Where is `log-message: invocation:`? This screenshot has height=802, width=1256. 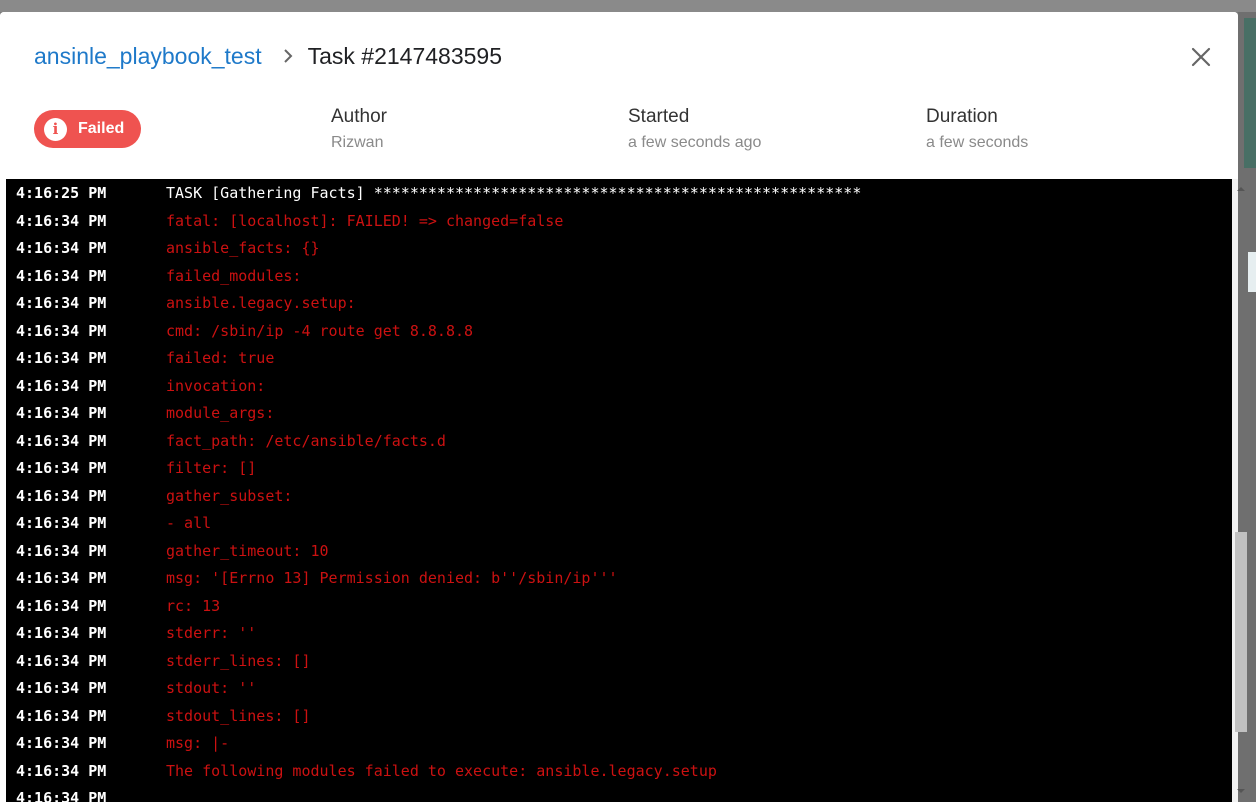
log-message: invocation: is located at coordinates (216, 385).